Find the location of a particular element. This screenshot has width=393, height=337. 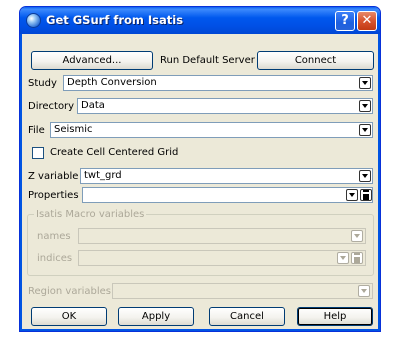

server-status-text: Run Default Server is located at coordinates (207, 60).